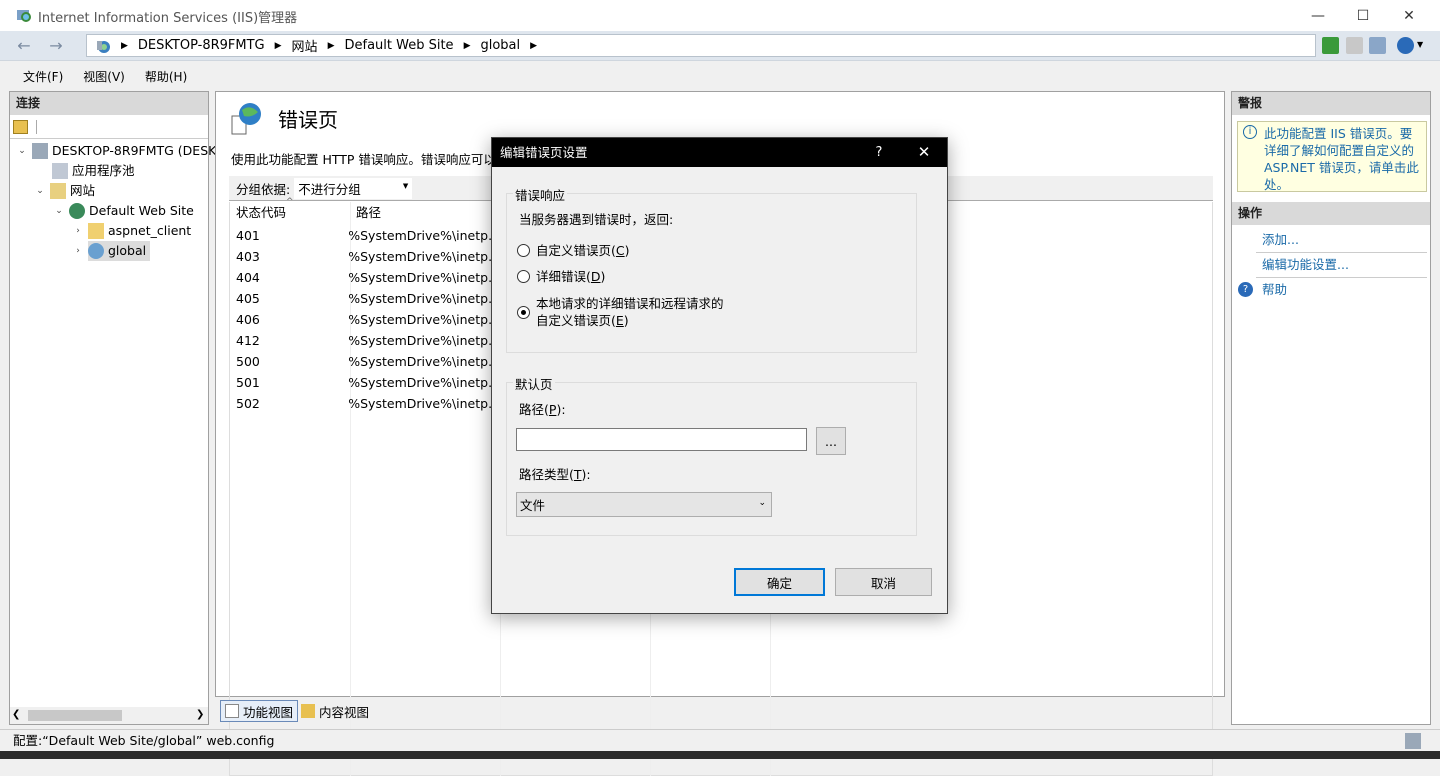 The width and height of the screenshot is (1440, 776). I want to click on maximize-button: ☐, so click(1363, 15).